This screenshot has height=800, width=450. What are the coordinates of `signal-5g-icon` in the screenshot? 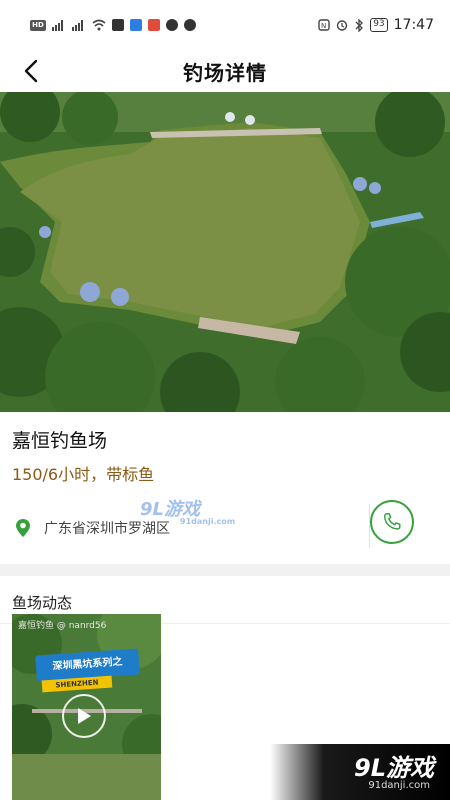 It's located at (57, 25).